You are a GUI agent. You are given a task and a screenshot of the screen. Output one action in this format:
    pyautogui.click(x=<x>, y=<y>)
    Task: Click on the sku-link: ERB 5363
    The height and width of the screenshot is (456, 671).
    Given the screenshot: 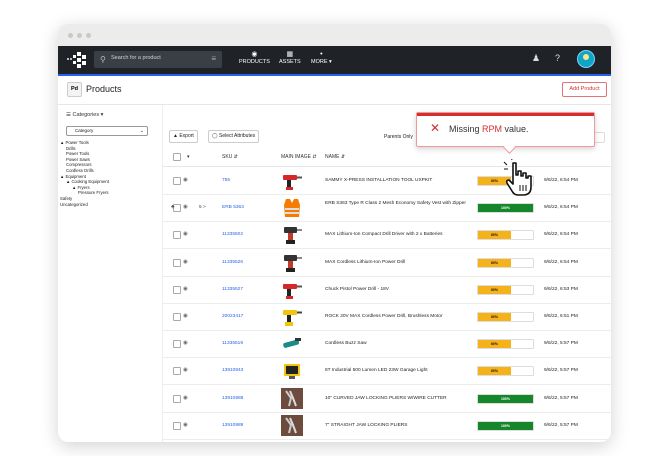 What is the action you would take?
    pyautogui.click(x=233, y=207)
    